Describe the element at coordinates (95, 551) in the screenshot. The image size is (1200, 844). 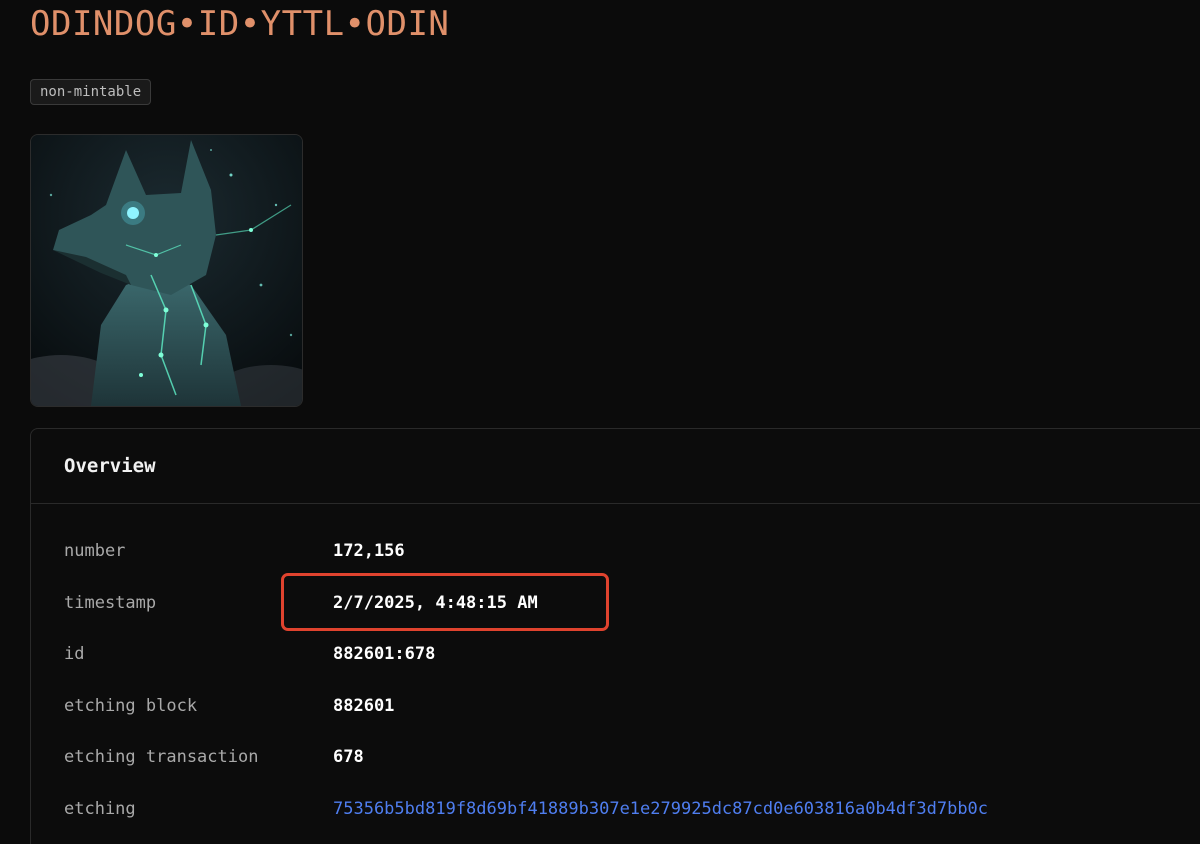
I see `row-label: number` at that location.